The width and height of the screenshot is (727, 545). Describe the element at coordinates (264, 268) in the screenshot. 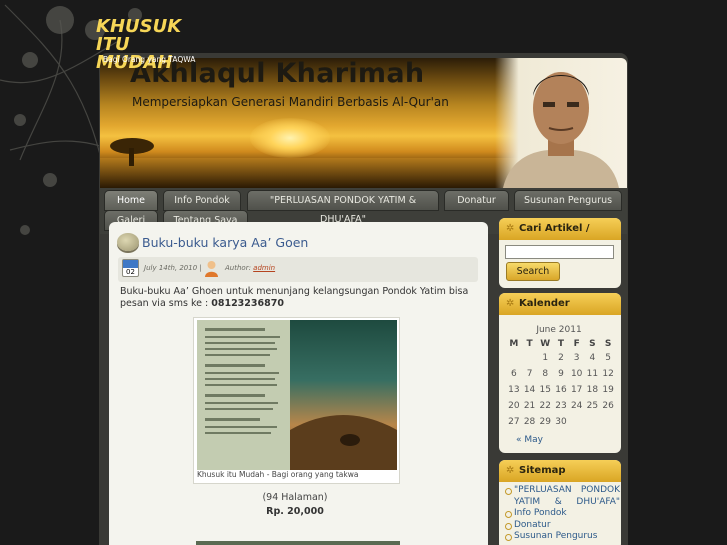

I see `author-link: admin` at that location.